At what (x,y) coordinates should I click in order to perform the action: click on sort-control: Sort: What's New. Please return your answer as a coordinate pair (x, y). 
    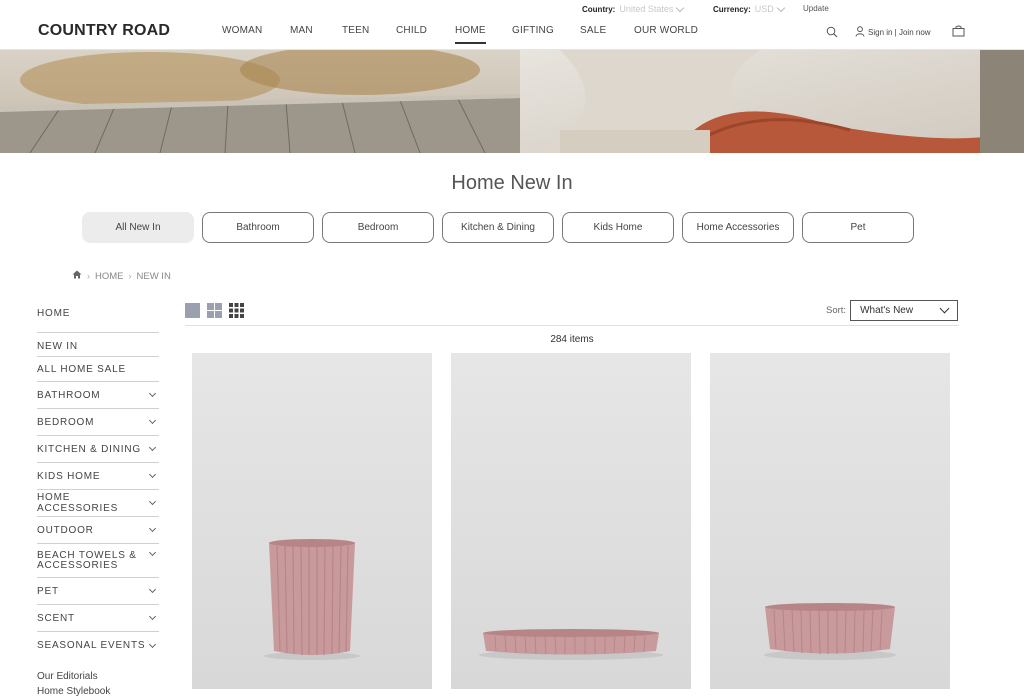
    Looking at the image, I should click on (892, 310).